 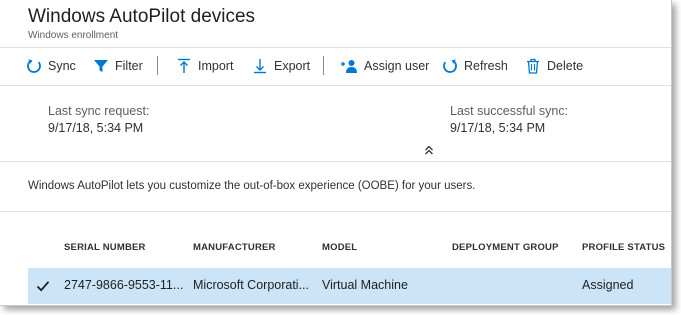 What do you see at coordinates (34, 66) in the screenshot?
I see `sync-icon` at bounding box center [34, 66].